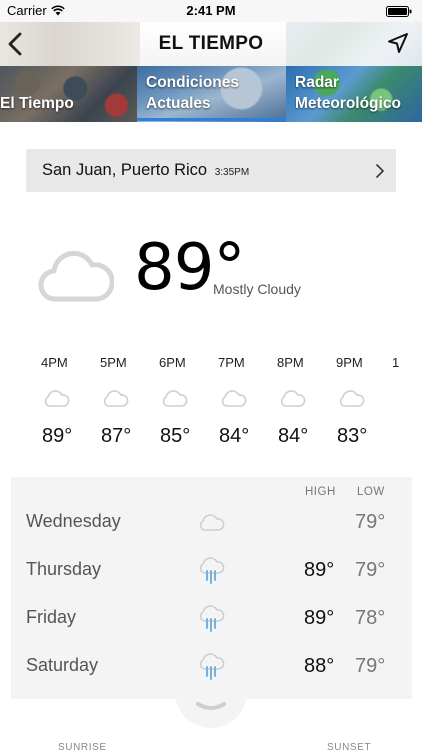 The width and height of the screenshot is (422, 750). What do you see at coordinates (54, 362) in the screenshot?
I see `hour-time: 4PM` at bounding box center [54, 362].